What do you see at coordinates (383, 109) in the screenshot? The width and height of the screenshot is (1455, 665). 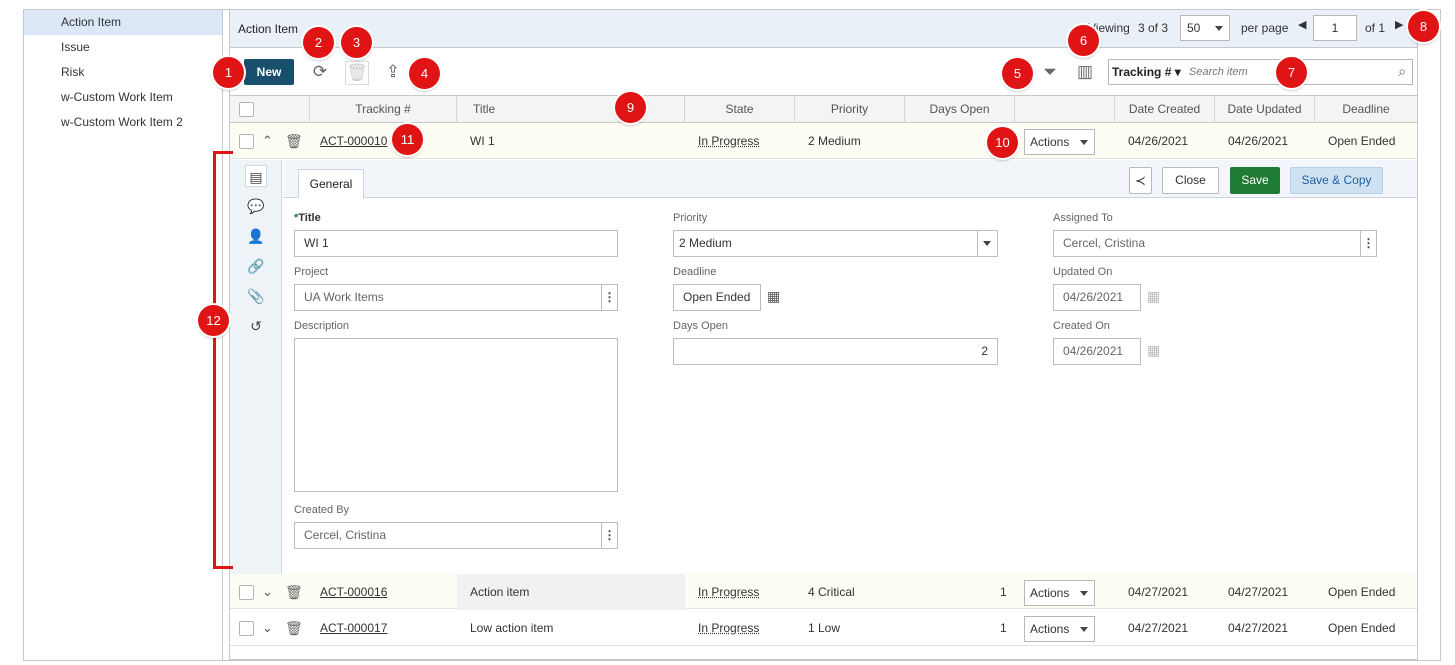 I see `header-tracking: Tracking #` at bounding box center [383, 109].